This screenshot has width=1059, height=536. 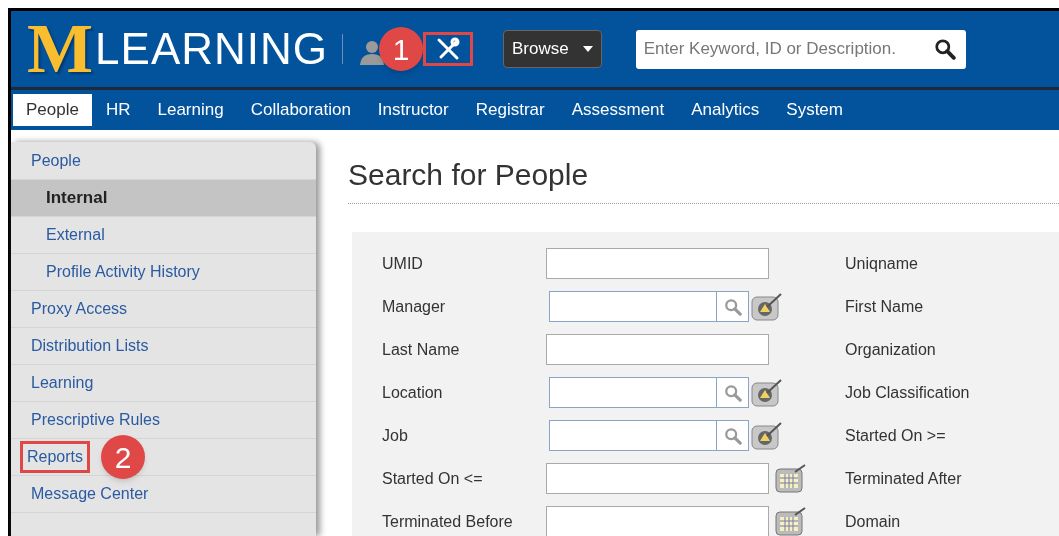 What do you see at coordinates (890, 349) in the screenshot?
I see `field-label: Organization` at bounding box center [890, 349].